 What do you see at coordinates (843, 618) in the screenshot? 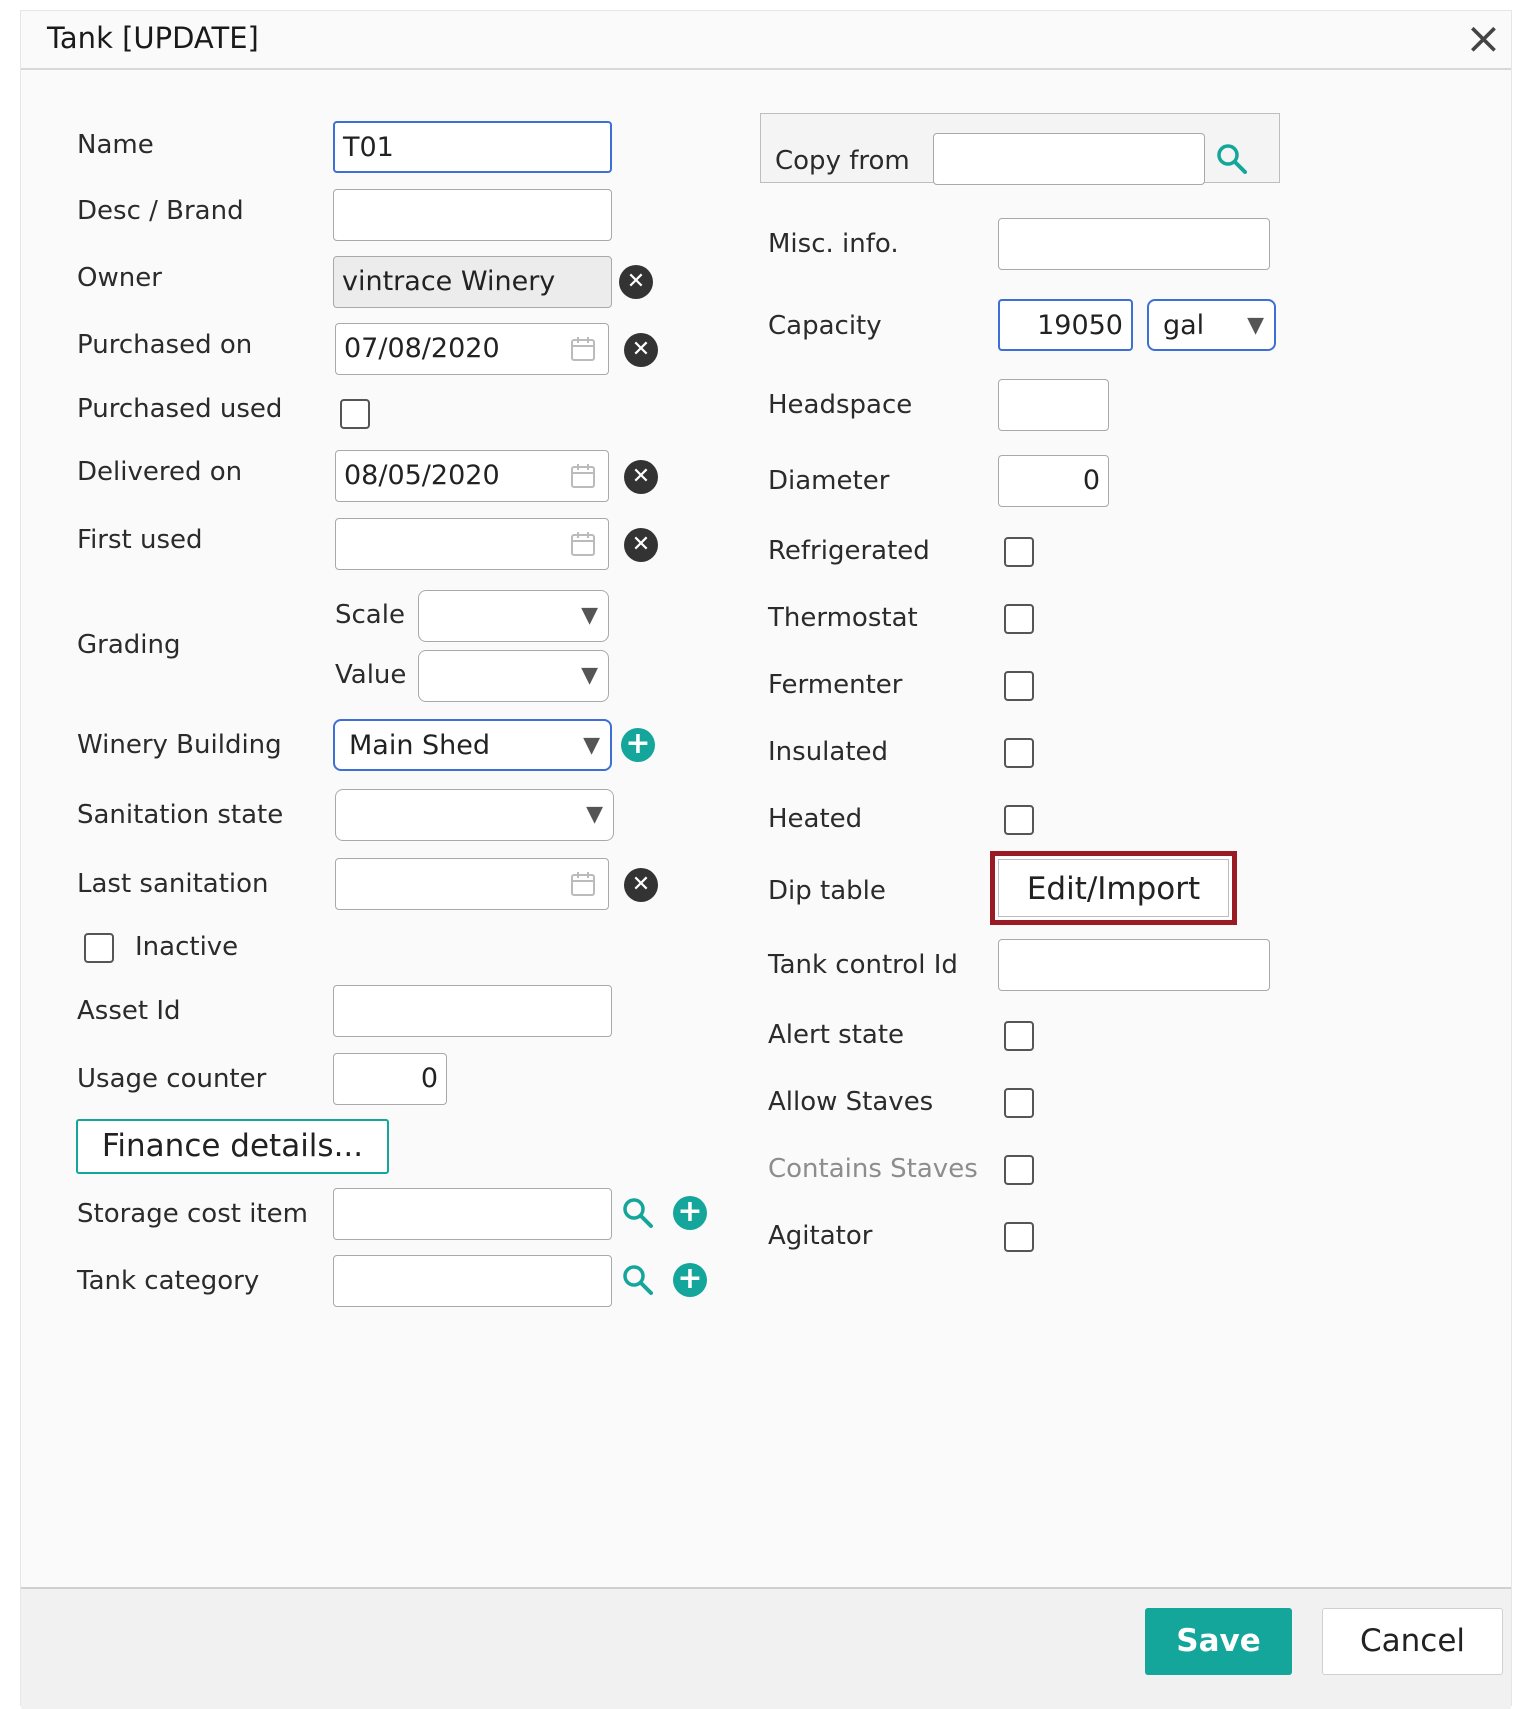
I see `thermostat-label: Thermostat` at bounding box center [843, 618].